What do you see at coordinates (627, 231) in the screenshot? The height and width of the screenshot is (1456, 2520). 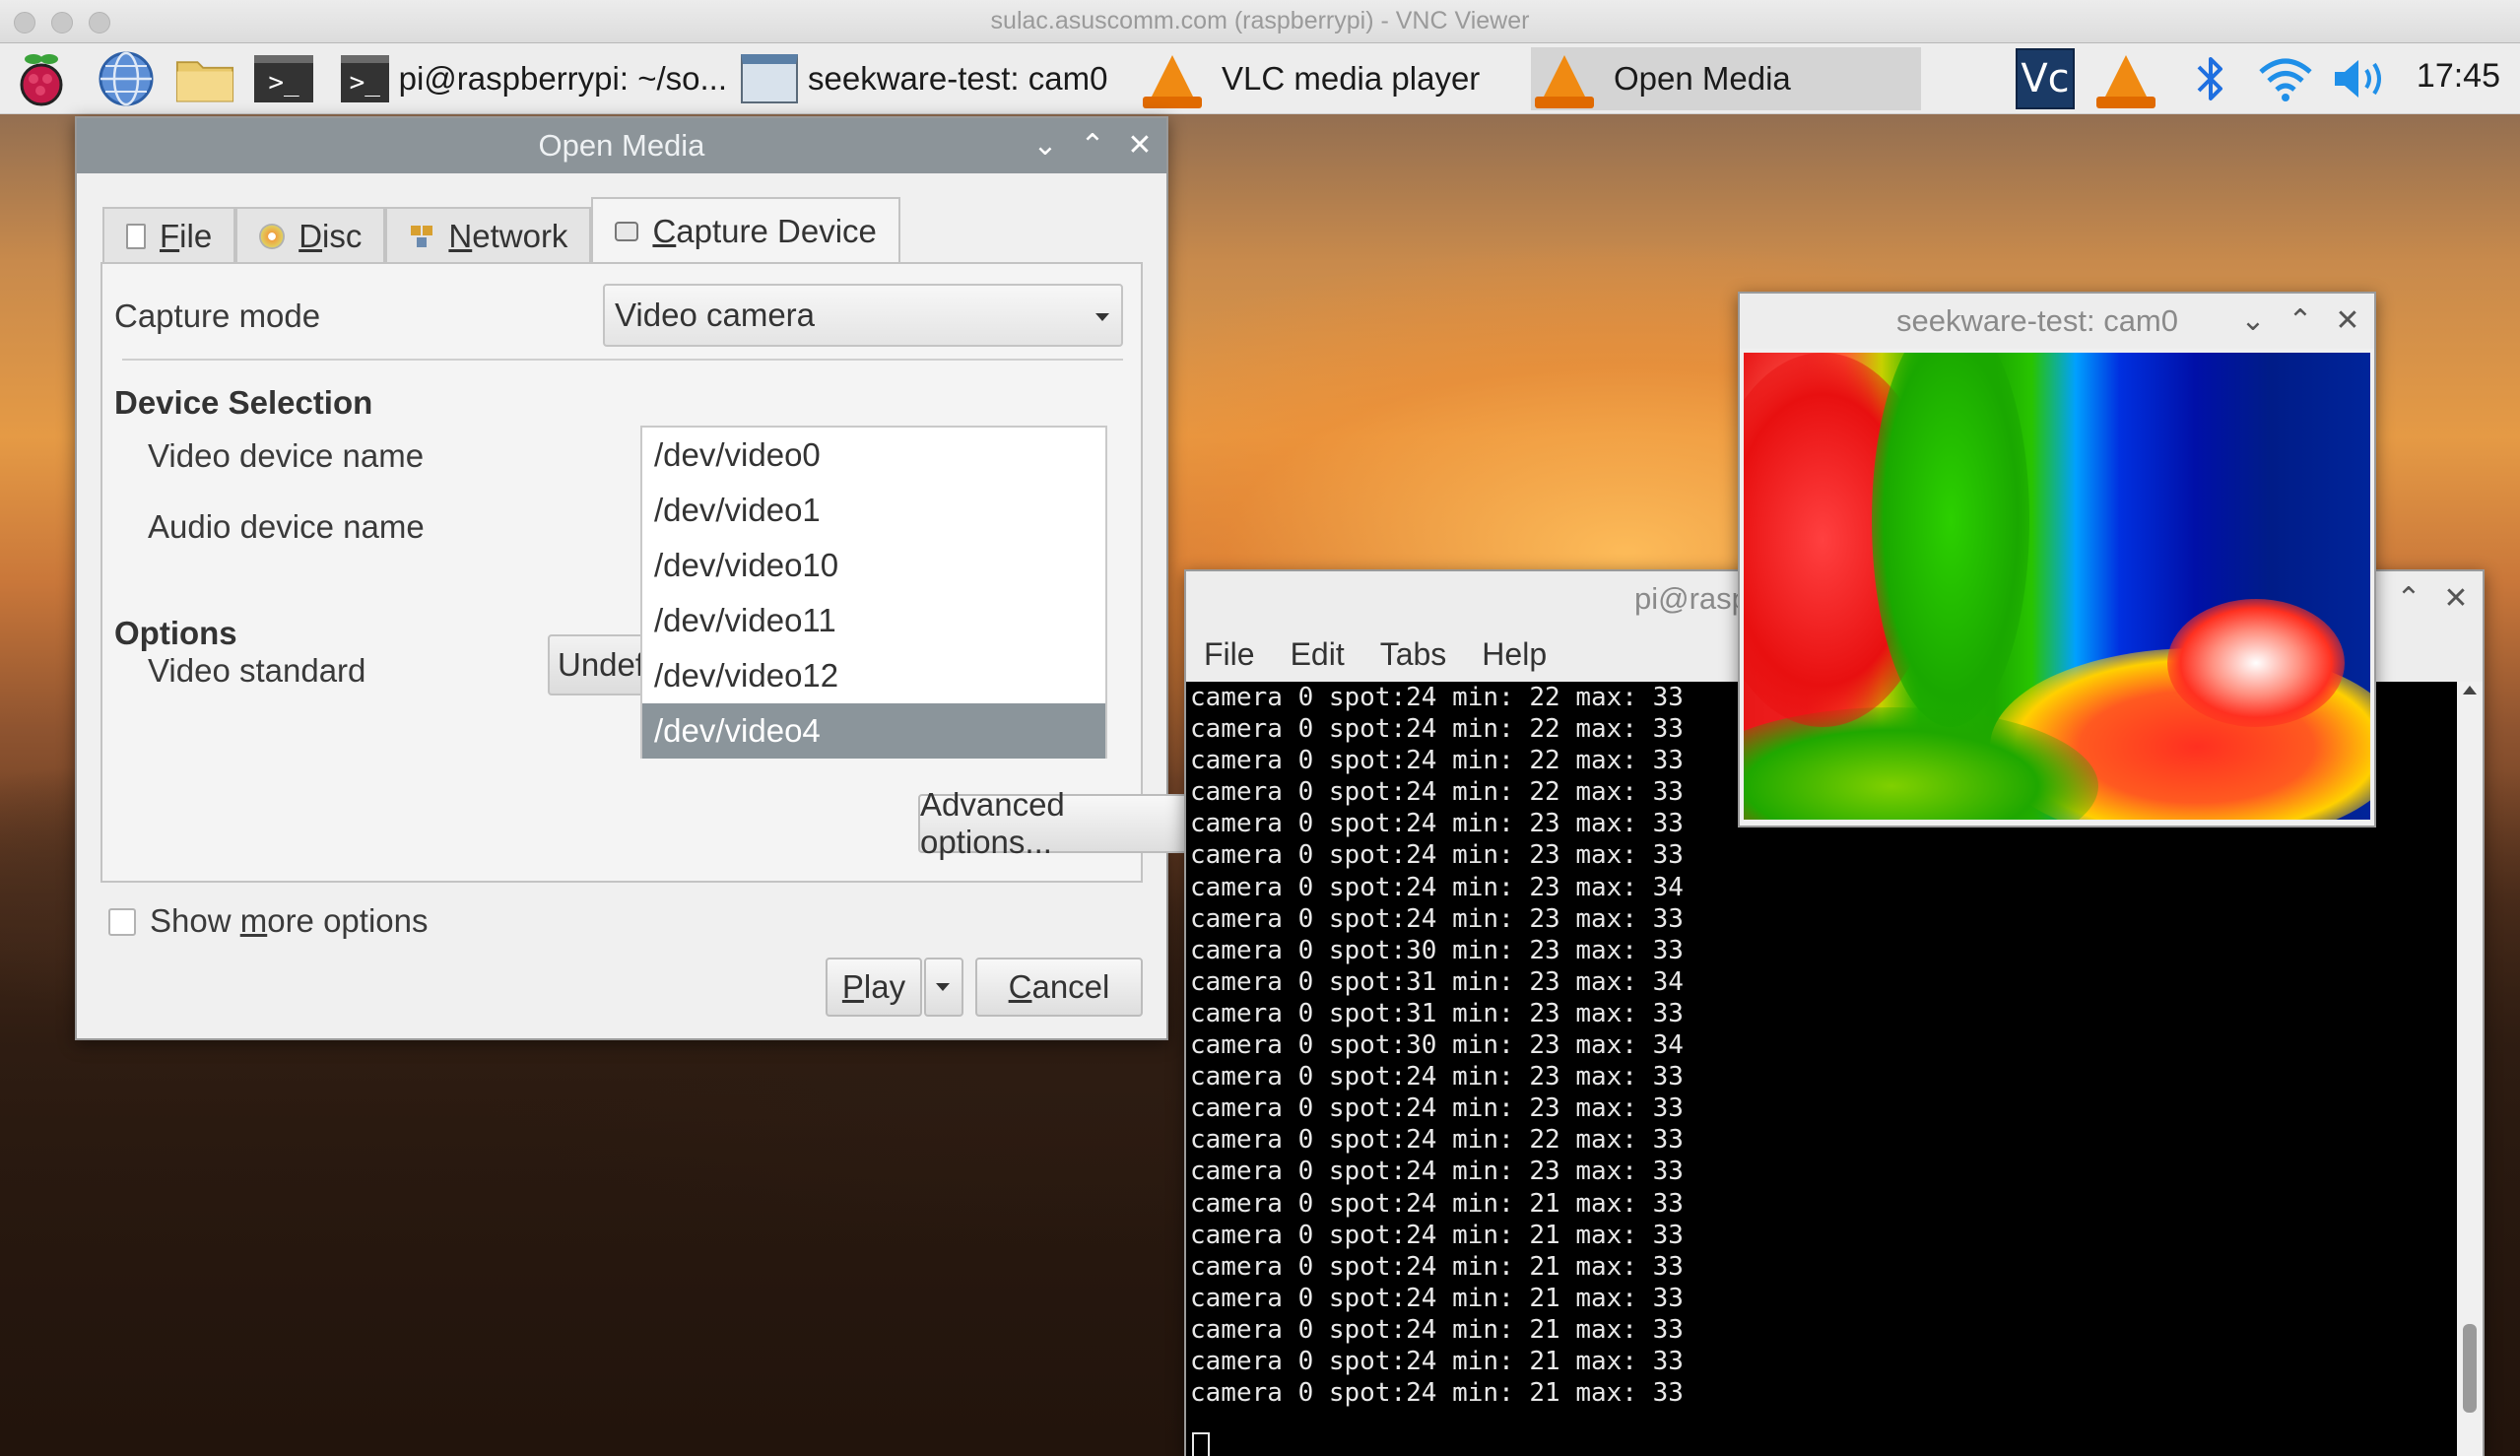 I see `capture-device-icon` at bounding box center [627, 231].